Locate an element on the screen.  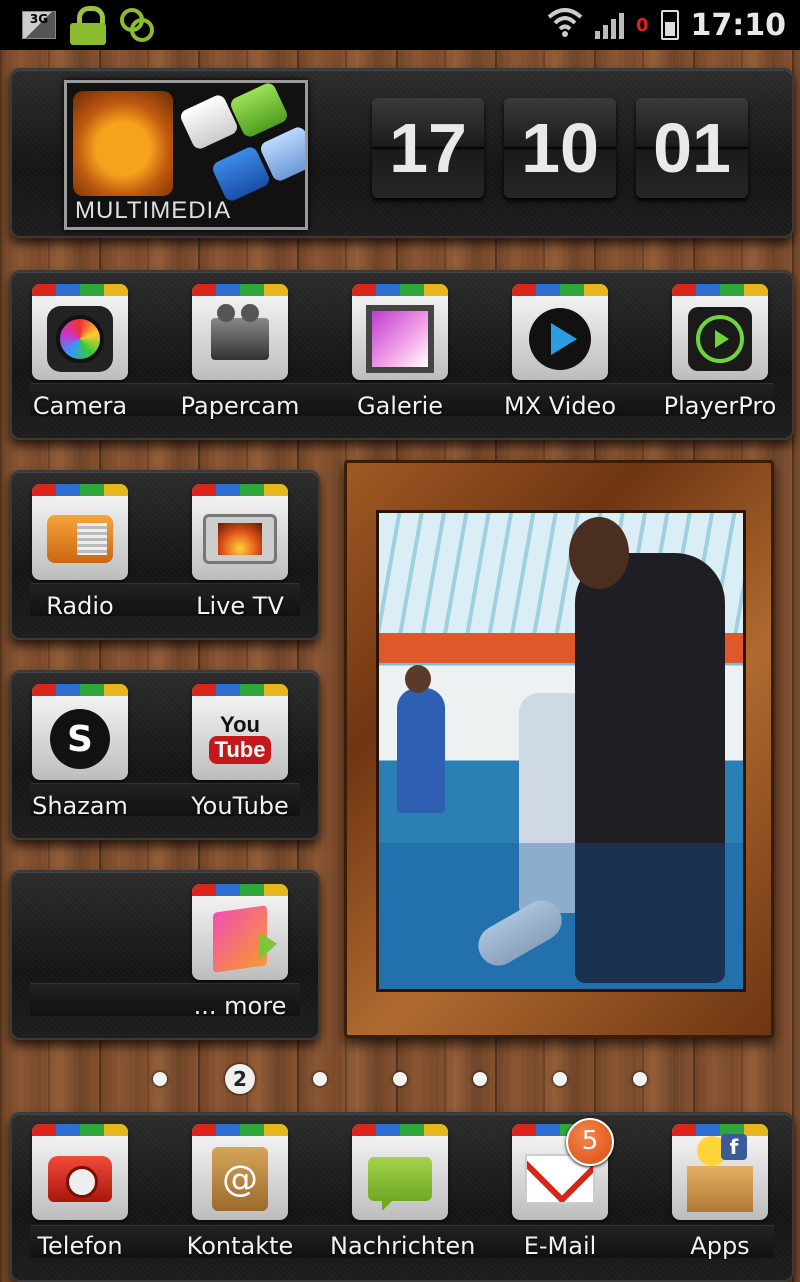
gallery-icon is located at coordinates (400, 332).